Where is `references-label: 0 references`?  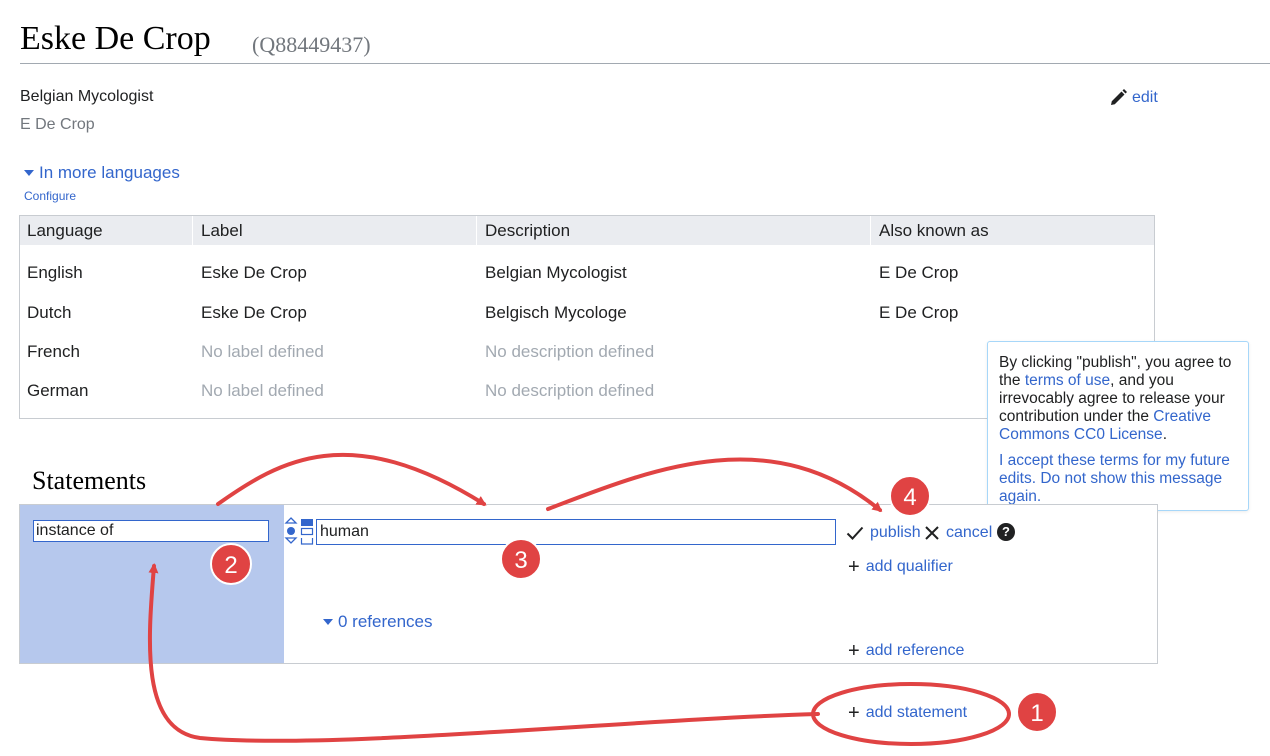
references-label: 0 references is located at coordinates (385, 621).